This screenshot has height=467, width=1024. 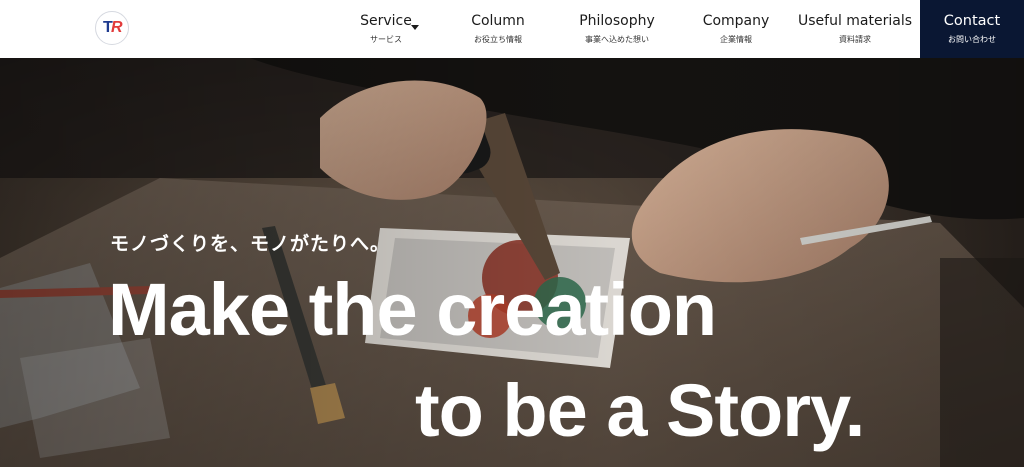 I want to click on hero-tagline: モノづくりを、モノがたりへ。, so click(x=250, y=244).